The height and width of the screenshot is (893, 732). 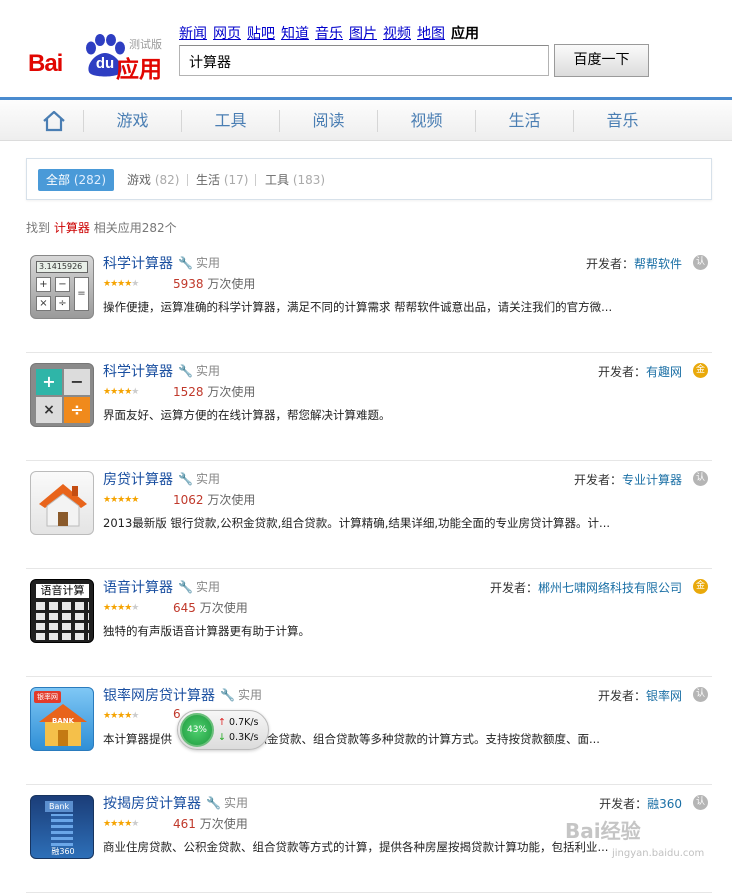 What do you see at coordinates (135, 228) in the screenshot?
I see `found-suffix: 相关应用282个` at bounding box center [135, 228].